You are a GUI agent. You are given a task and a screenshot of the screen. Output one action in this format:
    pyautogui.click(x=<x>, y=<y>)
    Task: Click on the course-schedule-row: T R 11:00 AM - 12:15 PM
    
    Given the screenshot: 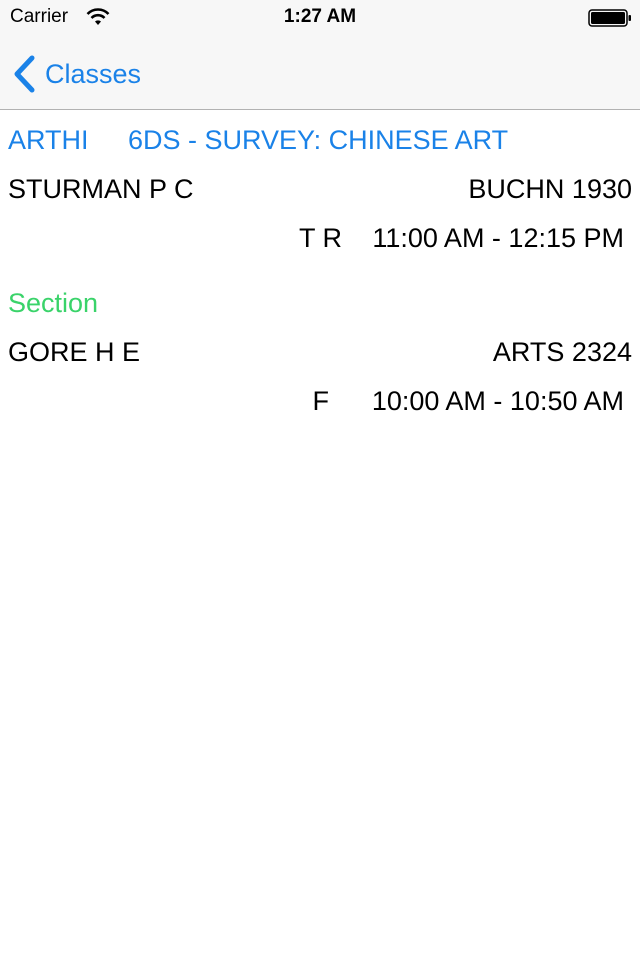 What is the action you would take?
    pyautogui.click(x=320, y=238)
    